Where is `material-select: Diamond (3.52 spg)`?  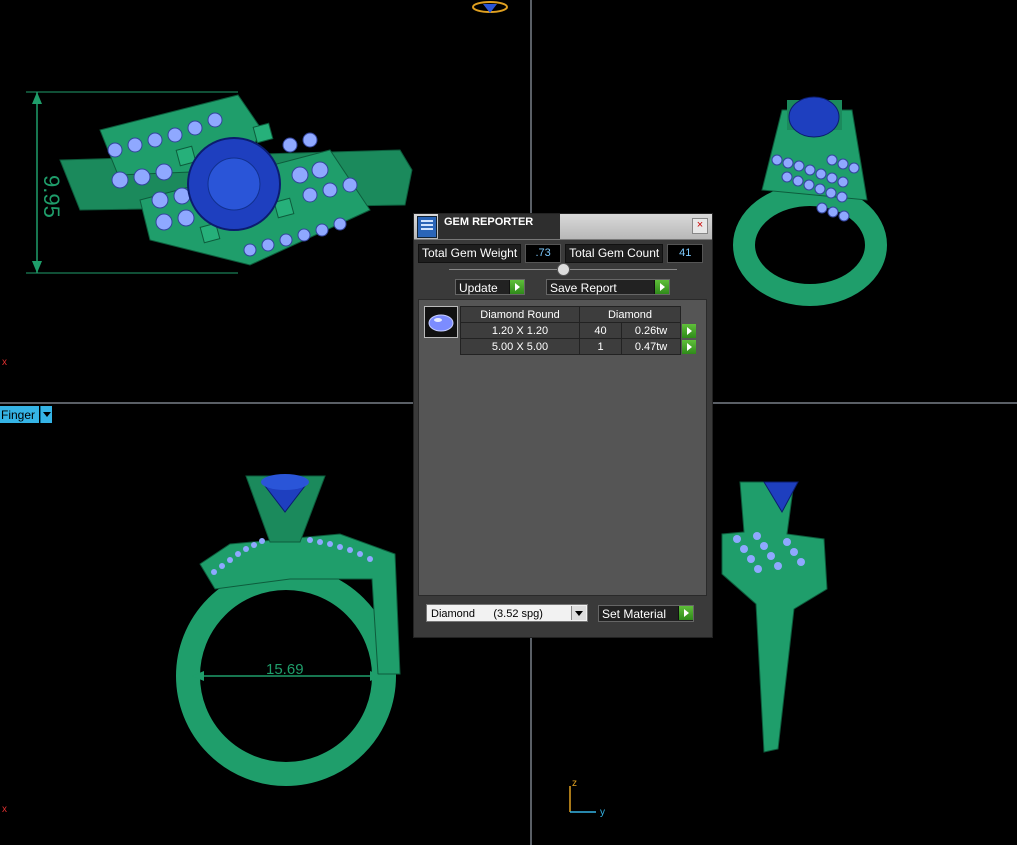
material-select: Diamond (3.52 spg) is located at coordinates (507, 613).